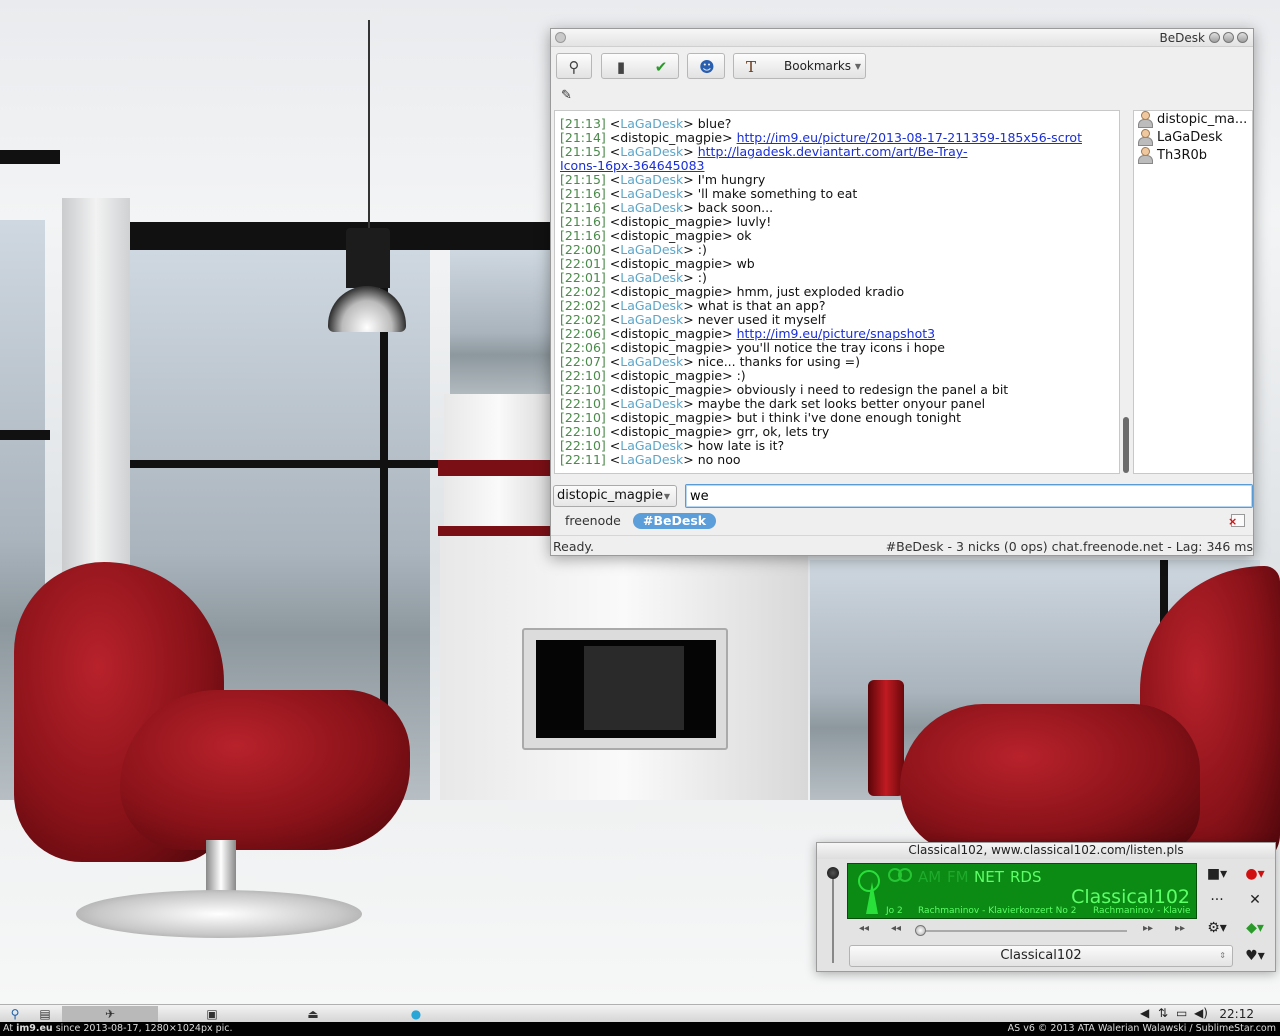 The height and width of the screenshot is (1036, 1280). What do you see at coordinates (1130, 897) in the screenshot?
I see `station-name: Classical102` at bounding box center [1130, 897].